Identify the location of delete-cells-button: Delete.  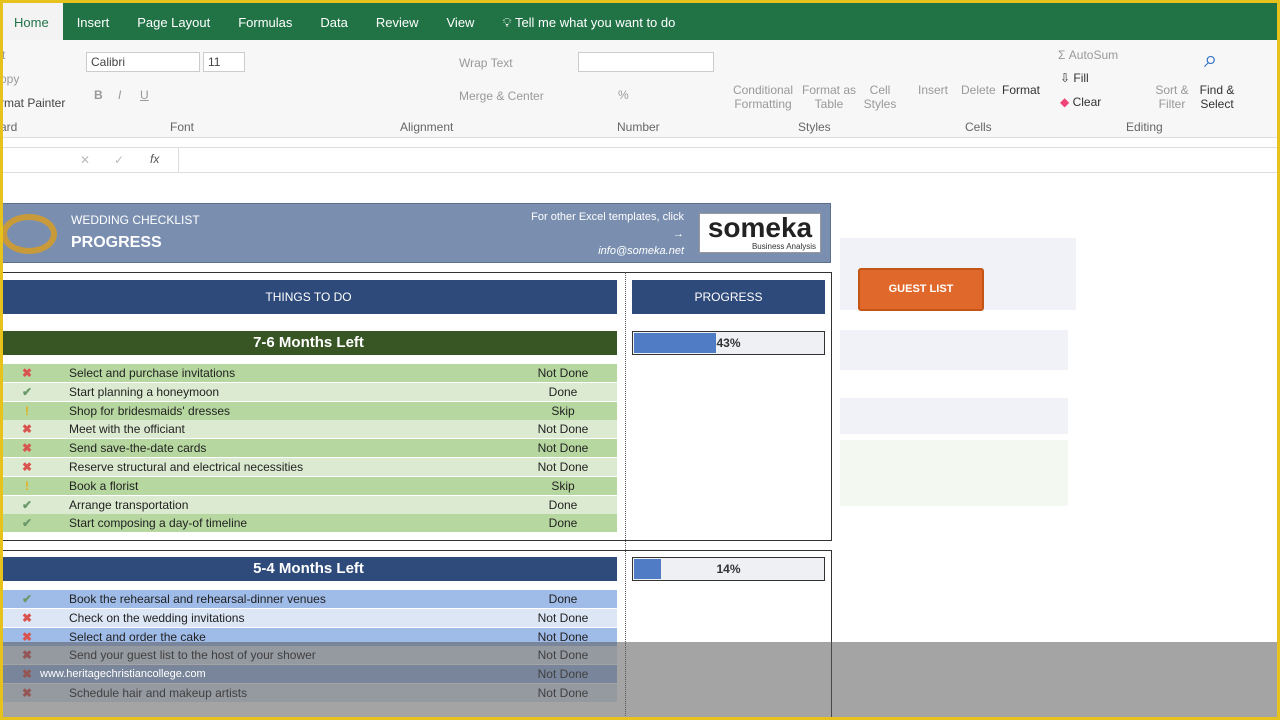
(978, 90).